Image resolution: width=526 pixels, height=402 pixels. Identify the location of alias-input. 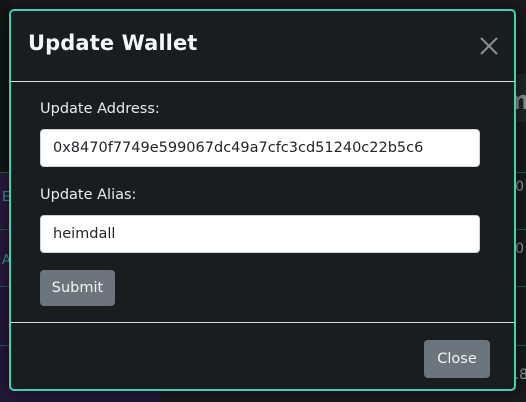
(260, 234).